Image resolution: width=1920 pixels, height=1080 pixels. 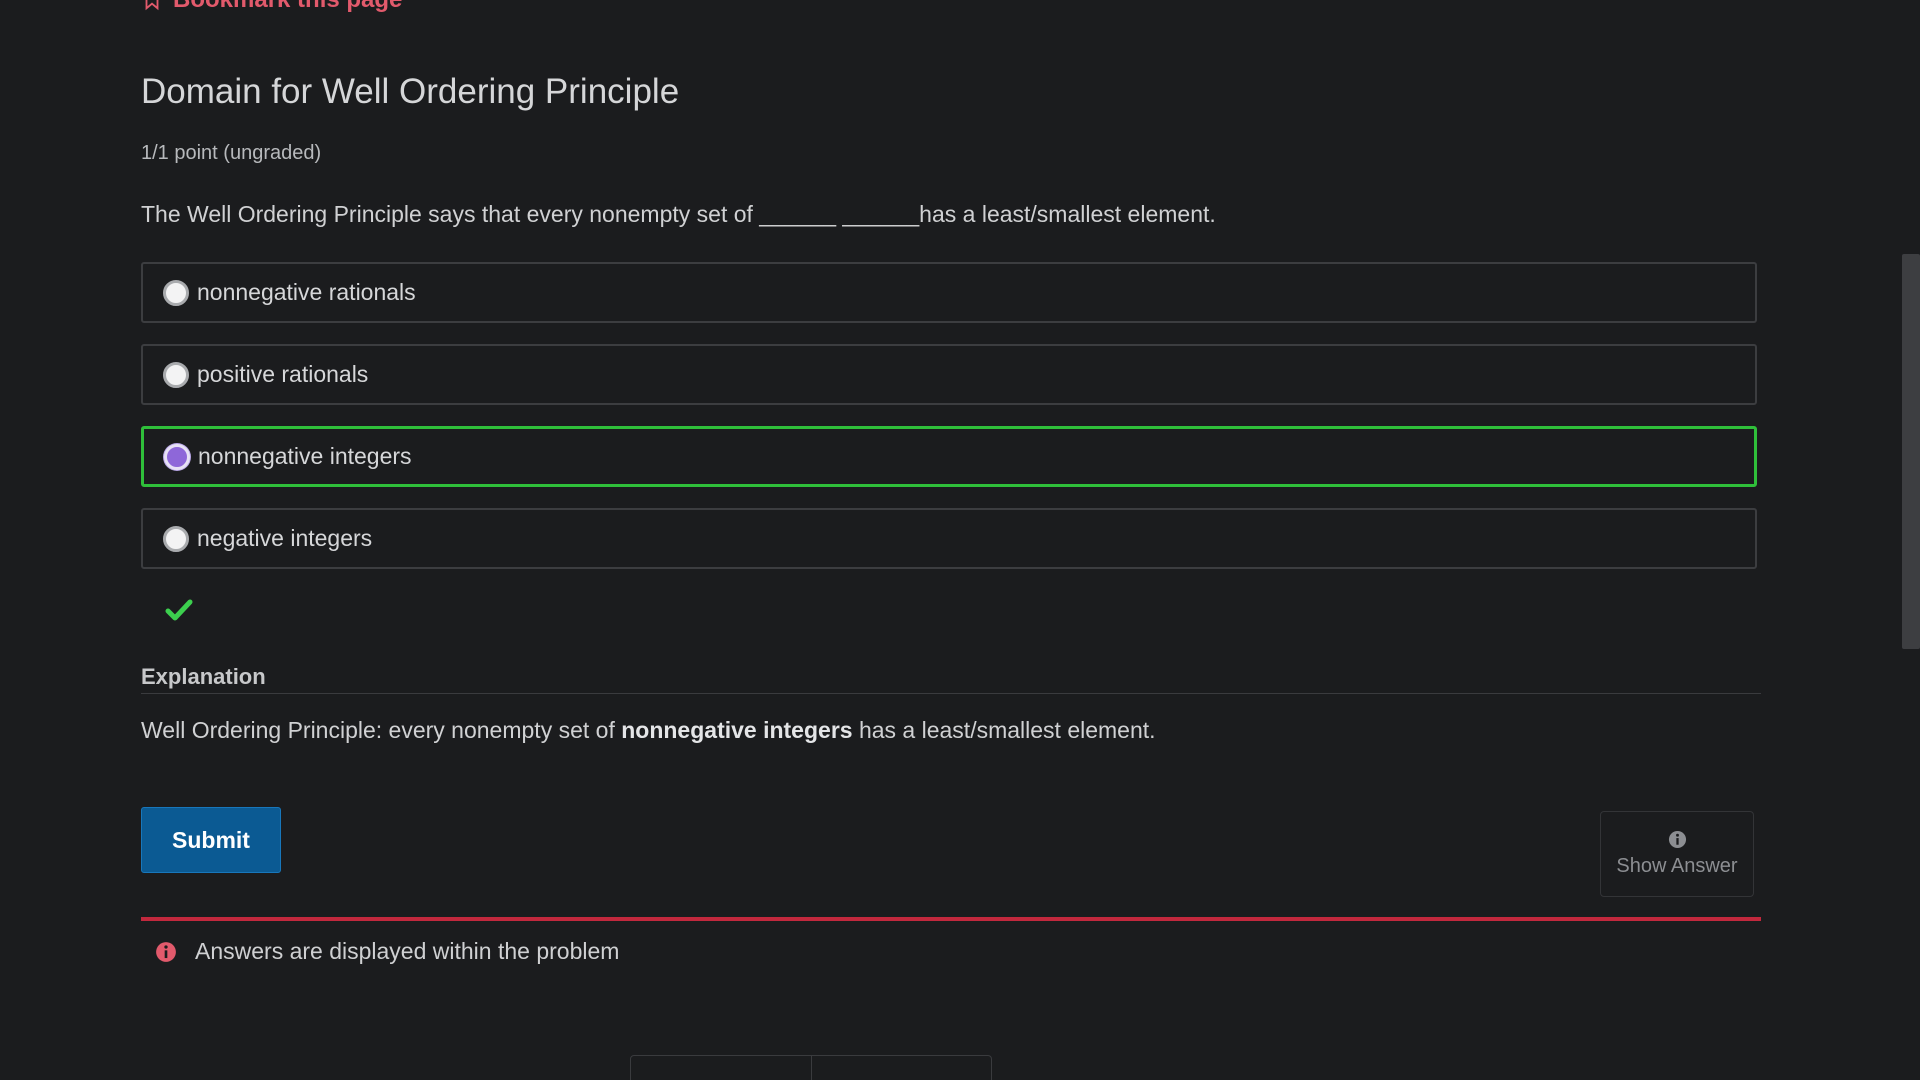 What do you see at coordinates (152, 5) in the screenshot?
I see `bookmark-icon` at bounding box center [152, 5].